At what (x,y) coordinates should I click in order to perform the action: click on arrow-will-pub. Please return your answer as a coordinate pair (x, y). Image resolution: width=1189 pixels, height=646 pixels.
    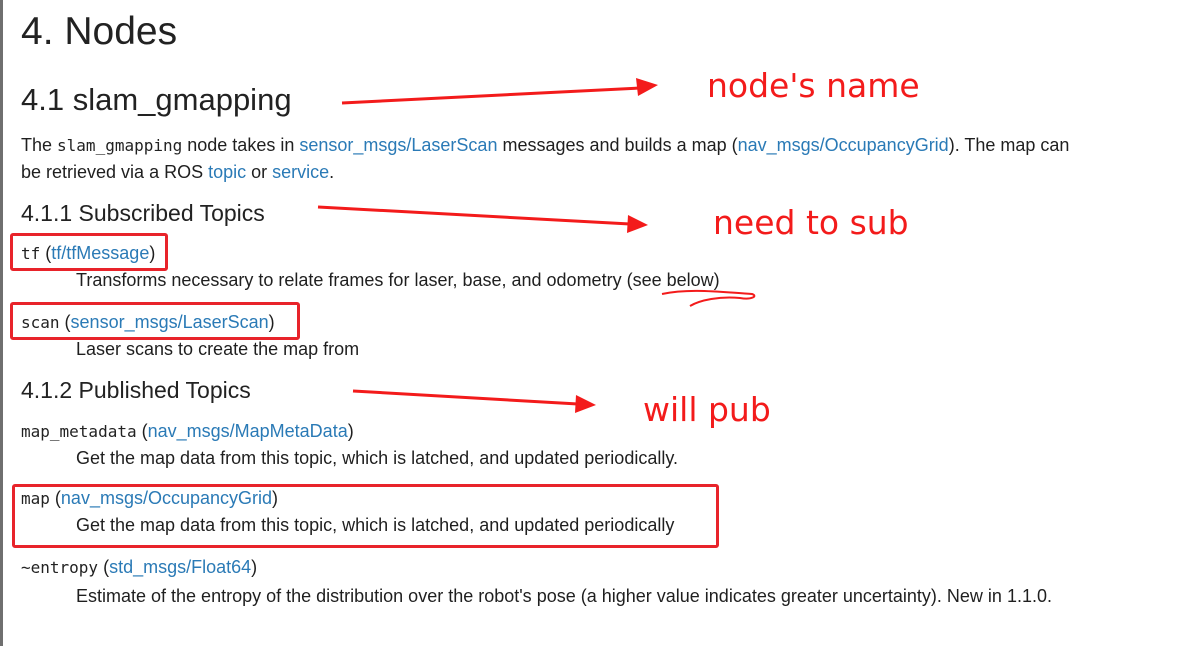
    Looking at the image, I should click on (465, 397).